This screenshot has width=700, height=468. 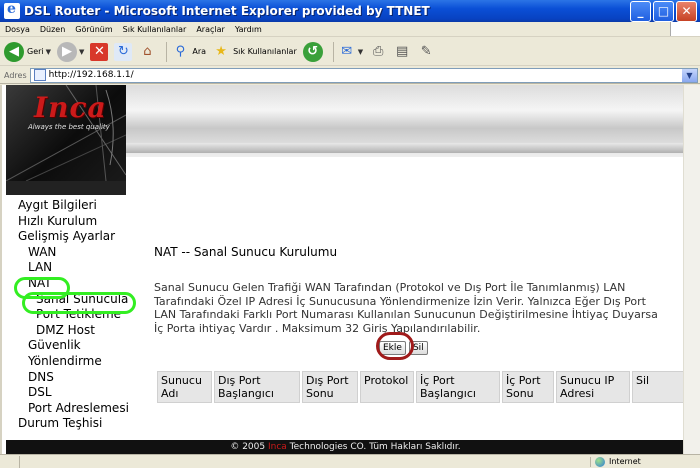 What do you see at coordinates (254, 52) in the screenshot?
I see `favorites-button: ★ Sık Kullanılanlar` at bounding box center [254, 52].